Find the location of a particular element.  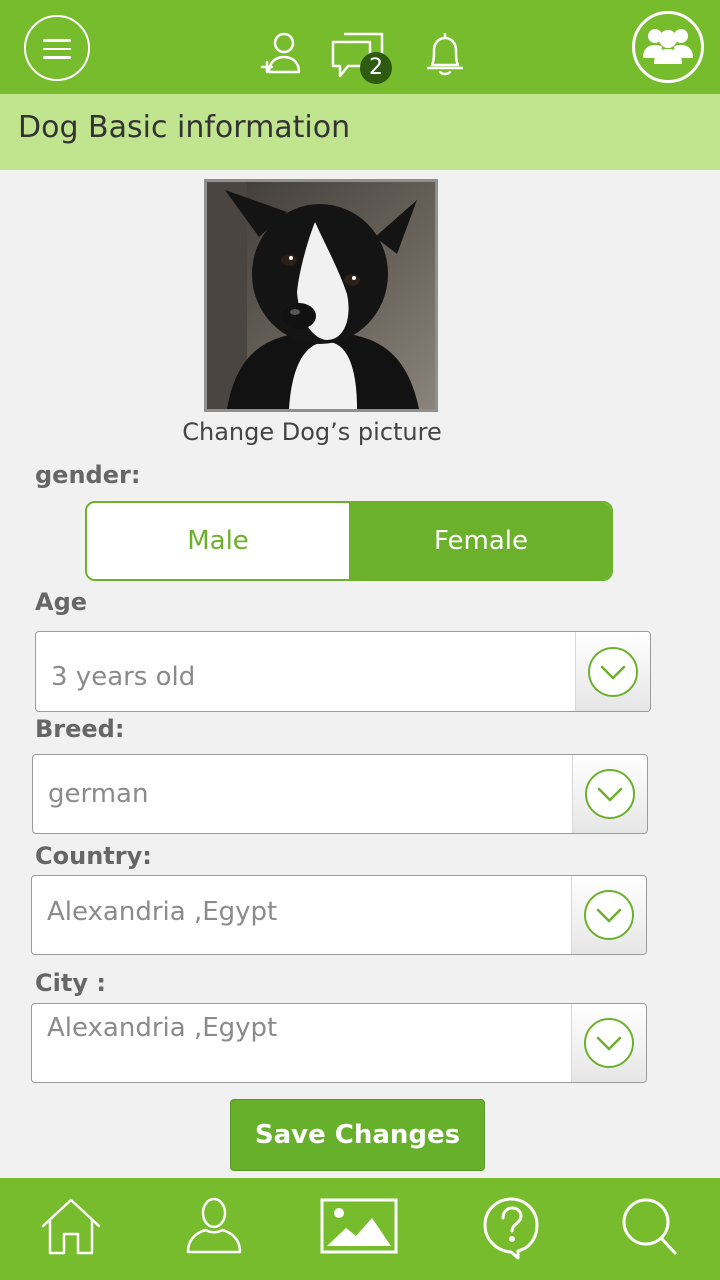

messages-count-badge: 2 is located at coordinates (376, 68).